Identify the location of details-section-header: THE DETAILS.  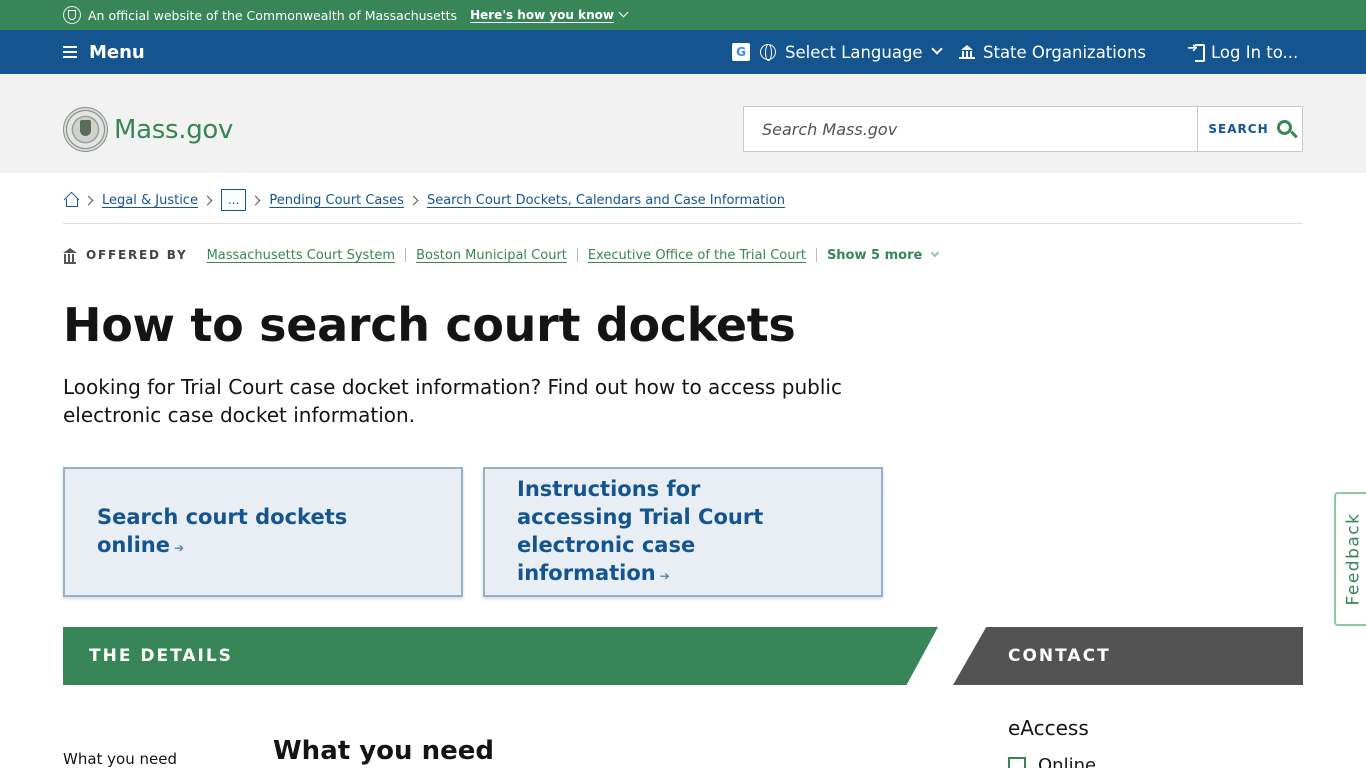
(500, 656).